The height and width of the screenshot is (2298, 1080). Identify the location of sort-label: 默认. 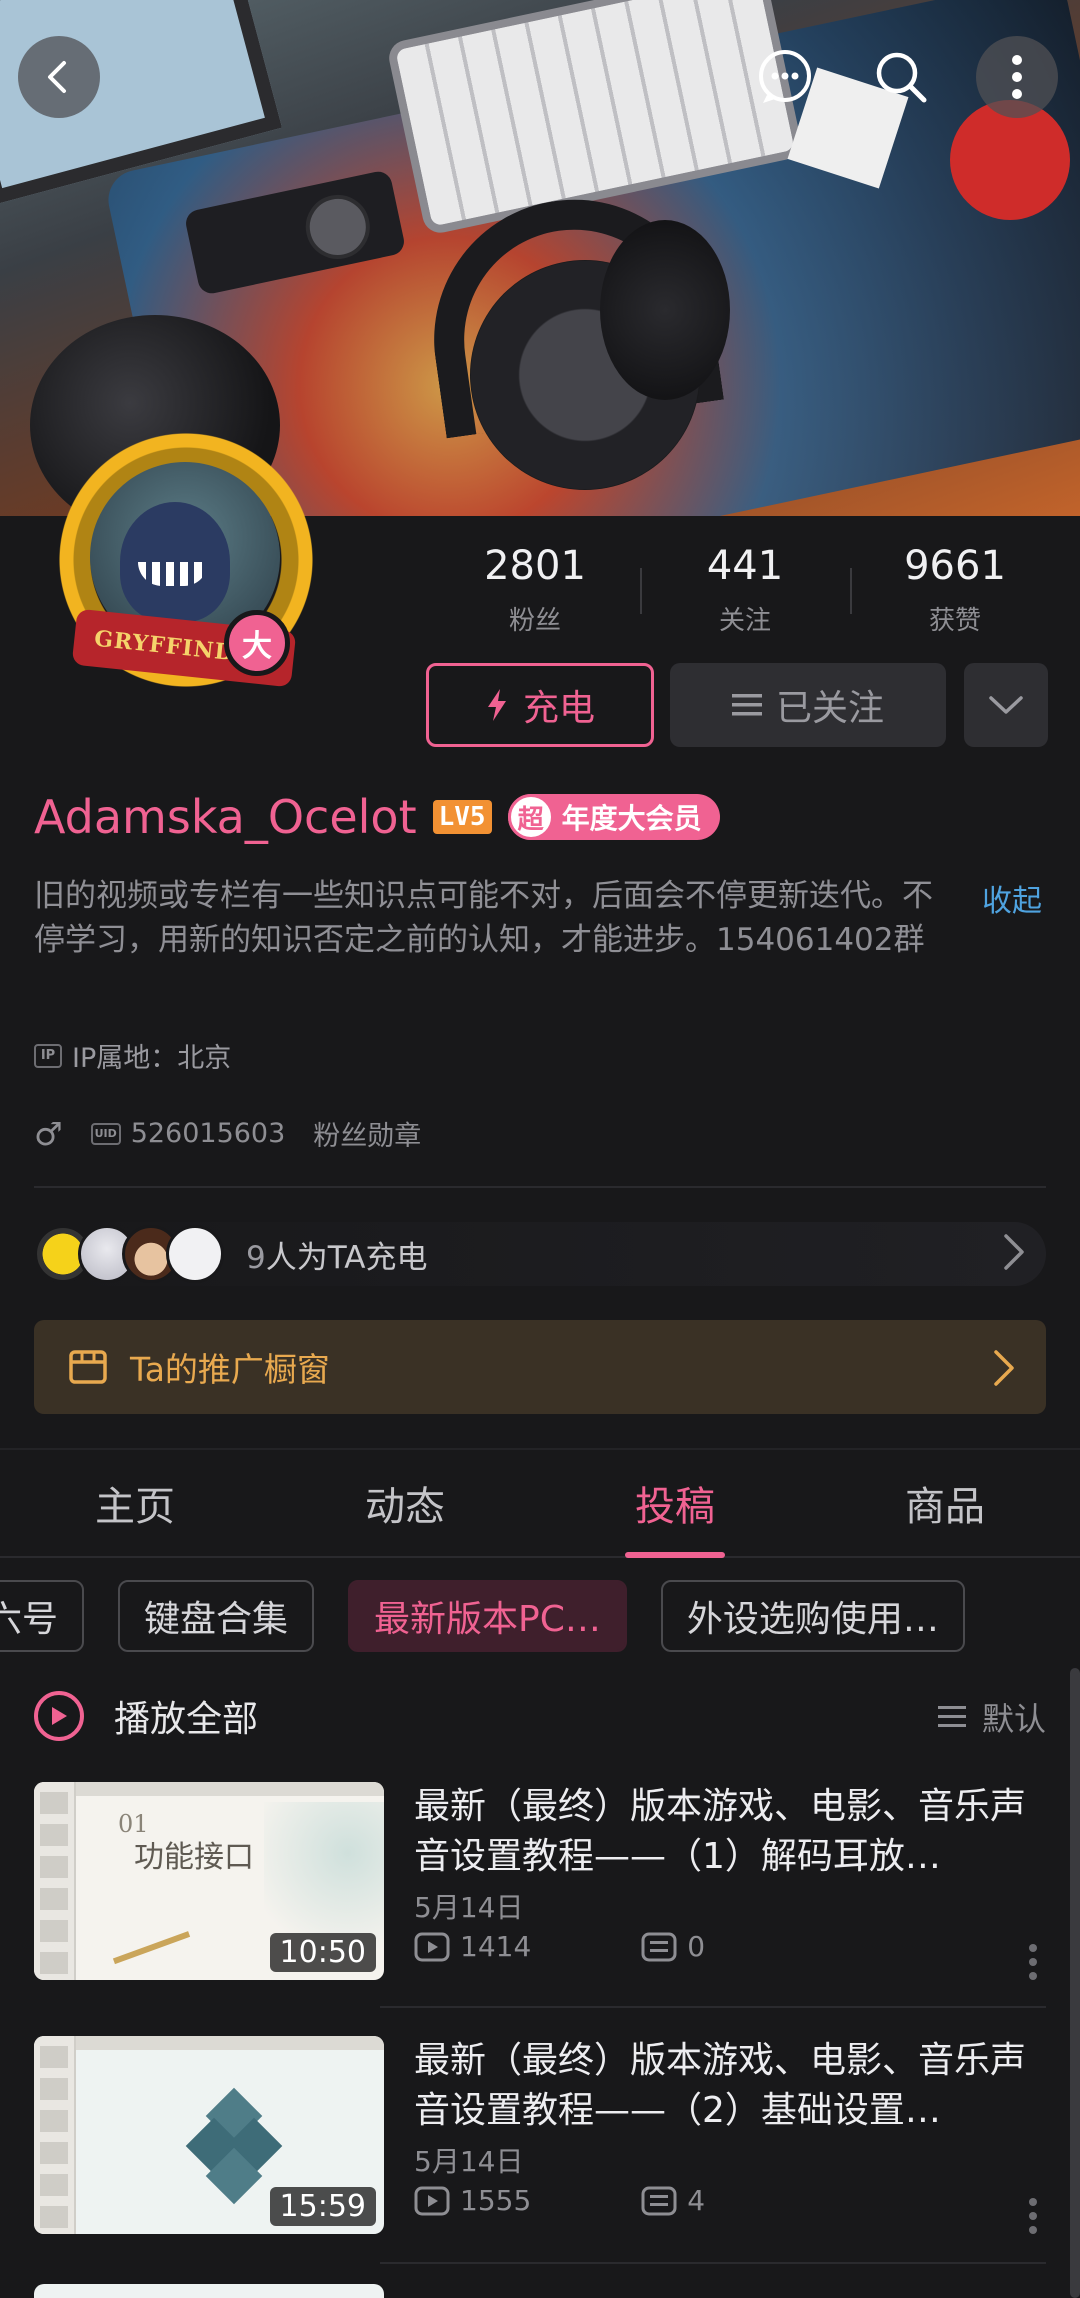
(1014, 1719).